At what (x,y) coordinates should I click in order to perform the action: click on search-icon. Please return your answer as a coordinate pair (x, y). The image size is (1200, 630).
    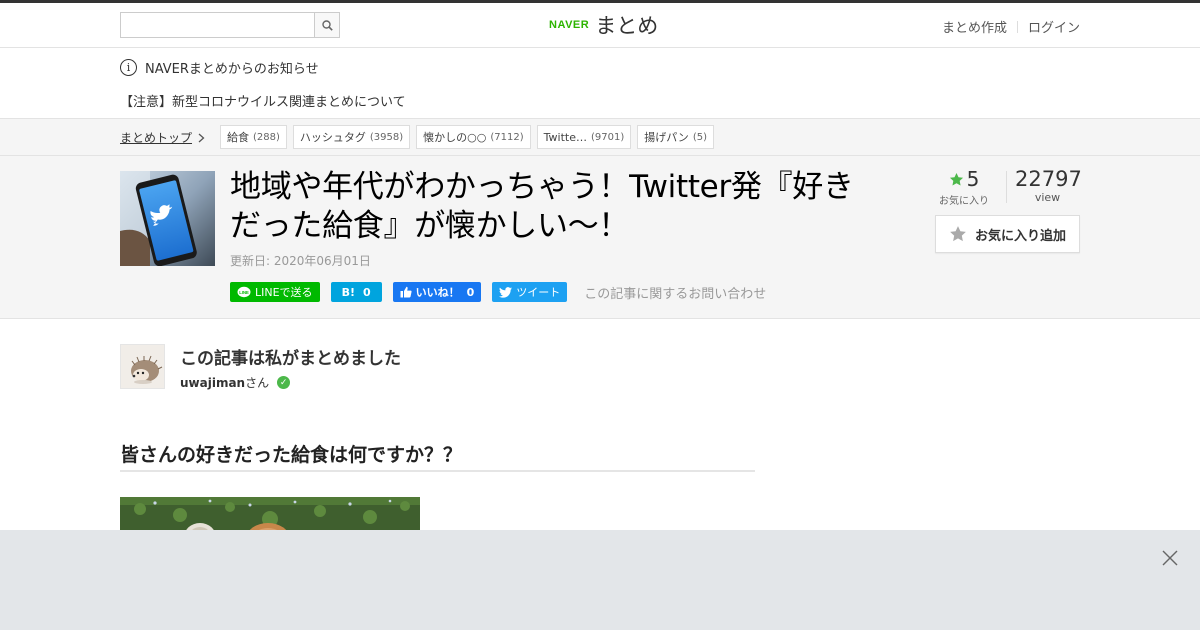
    Looking at the image, I should click on (327, 25).